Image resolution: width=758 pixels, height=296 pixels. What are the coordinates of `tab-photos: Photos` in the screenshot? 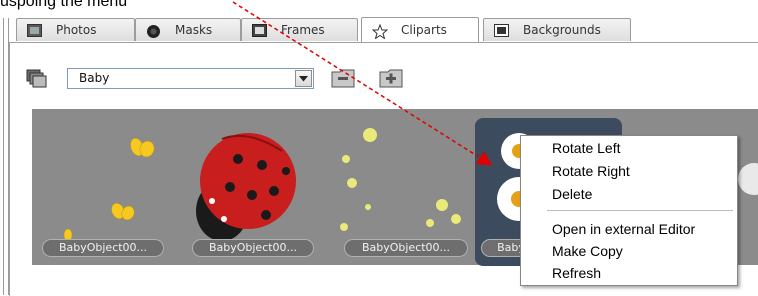 It's located at (75, 29).